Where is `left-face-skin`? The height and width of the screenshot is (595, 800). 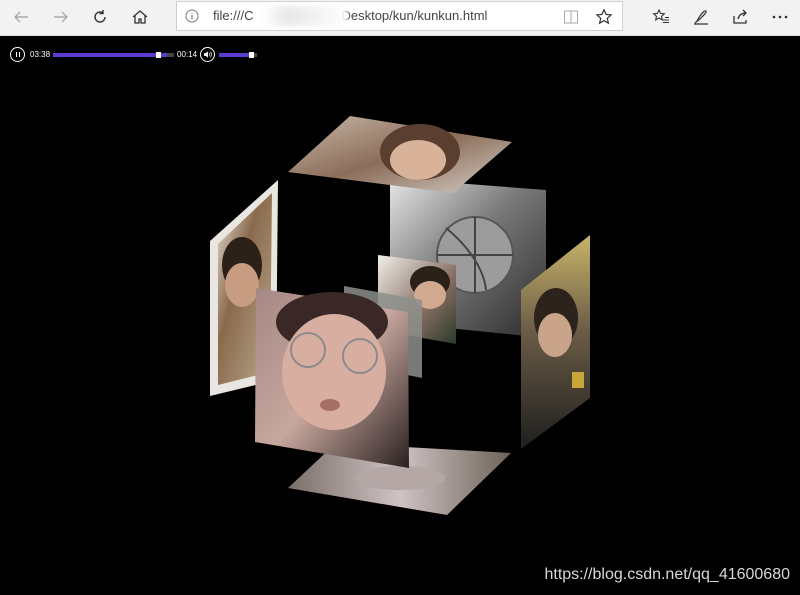 left-face-skin is located at coordinates (242, 285).